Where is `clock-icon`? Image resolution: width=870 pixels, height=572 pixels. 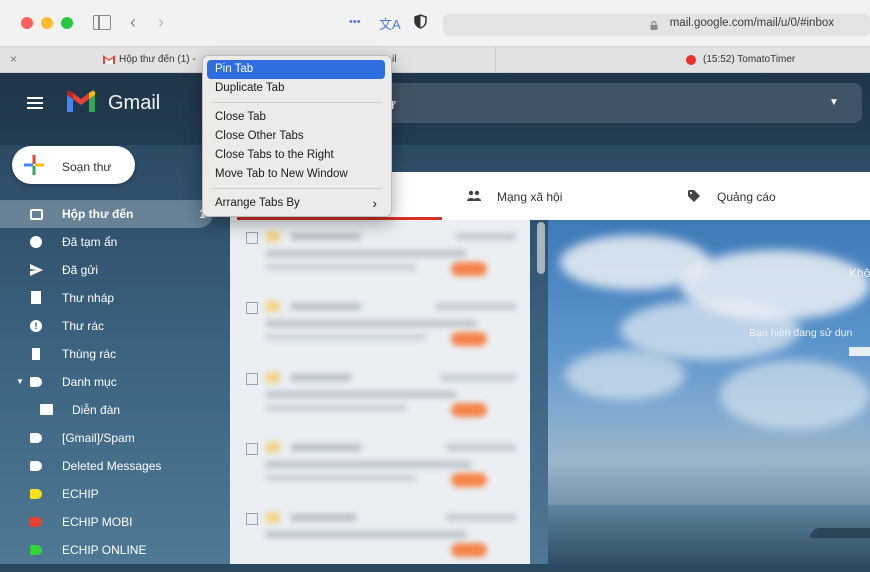 clock-icon is located at coordinates (36, 242).